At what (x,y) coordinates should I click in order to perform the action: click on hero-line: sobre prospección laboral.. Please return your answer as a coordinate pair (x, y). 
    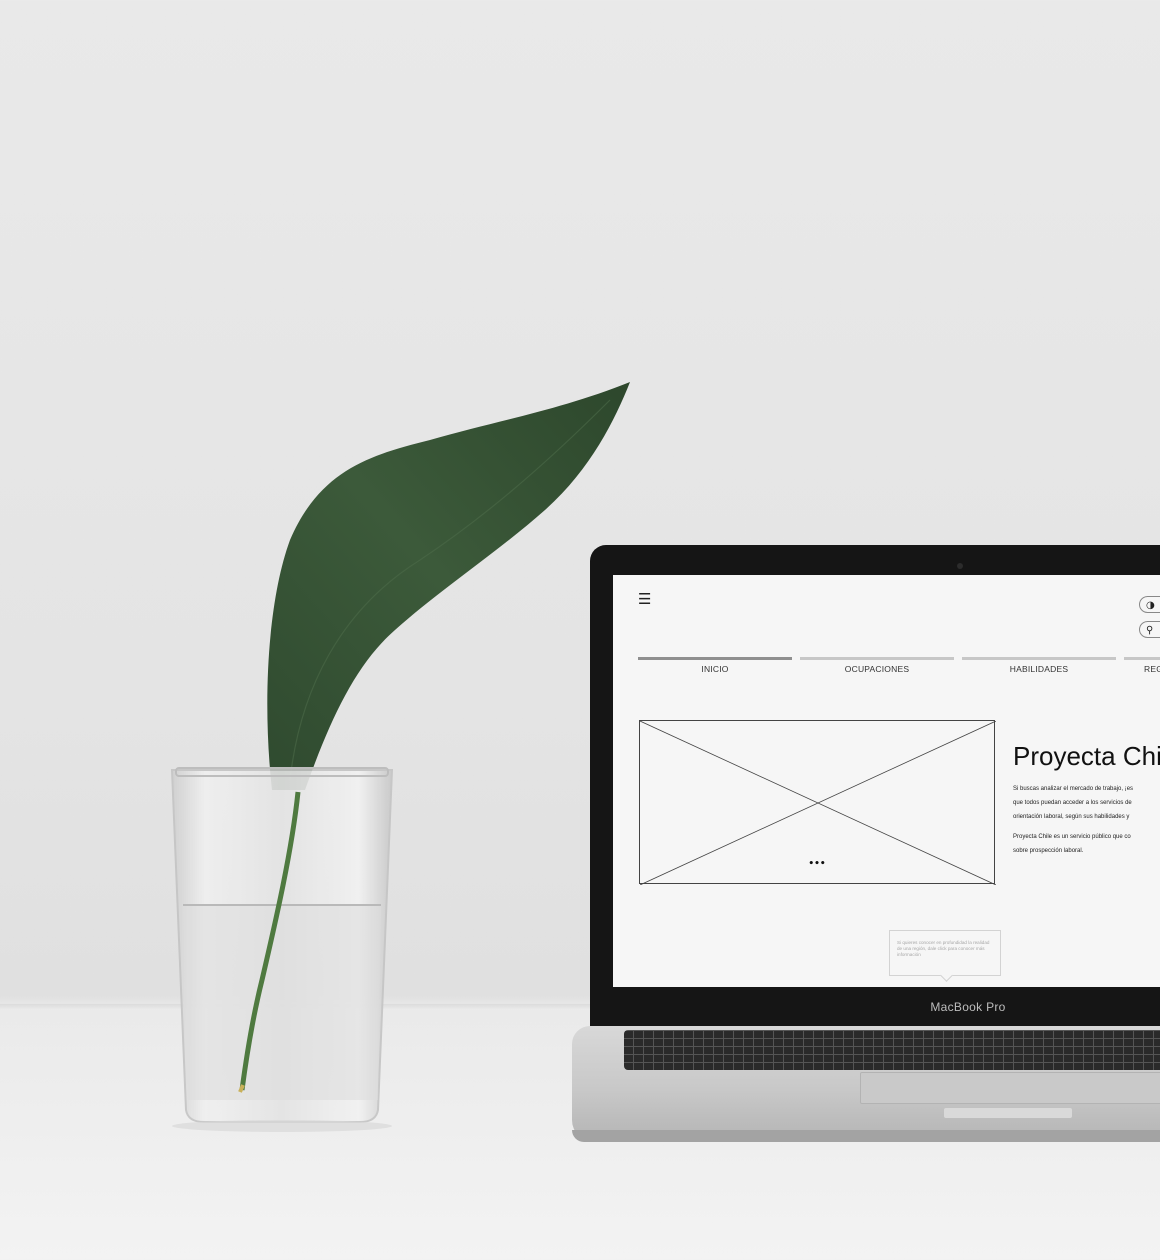
    Looking at the image, I should click on (1048, 851).